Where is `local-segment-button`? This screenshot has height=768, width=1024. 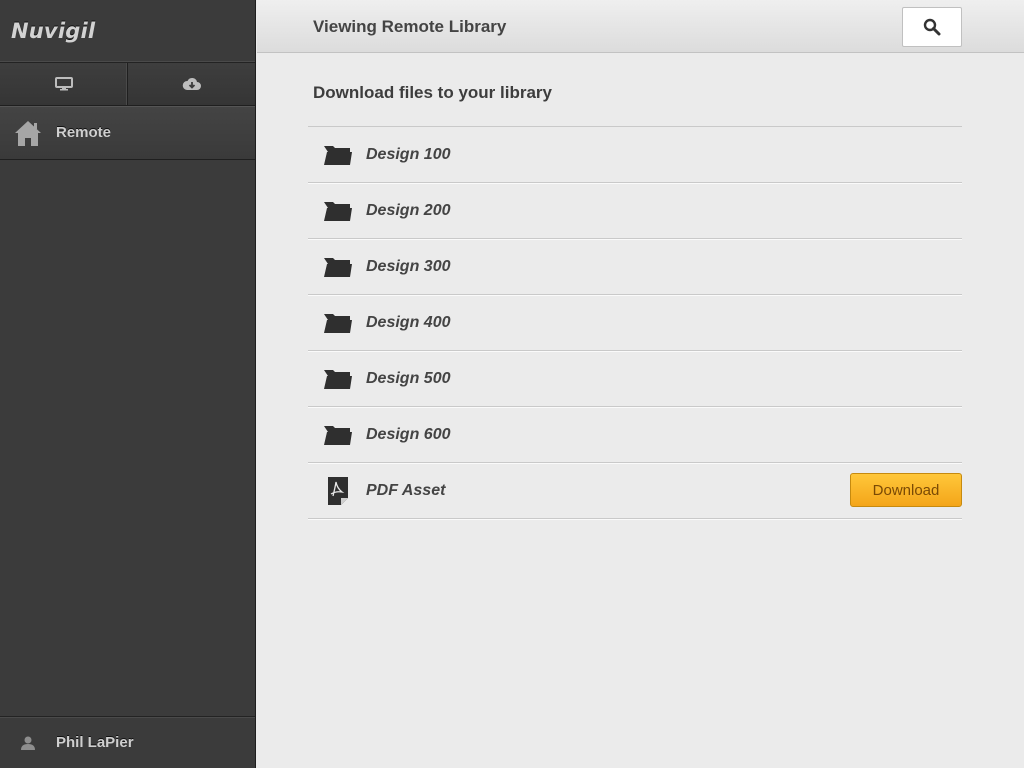
local-segment-button is located at coordinates (64, 84).